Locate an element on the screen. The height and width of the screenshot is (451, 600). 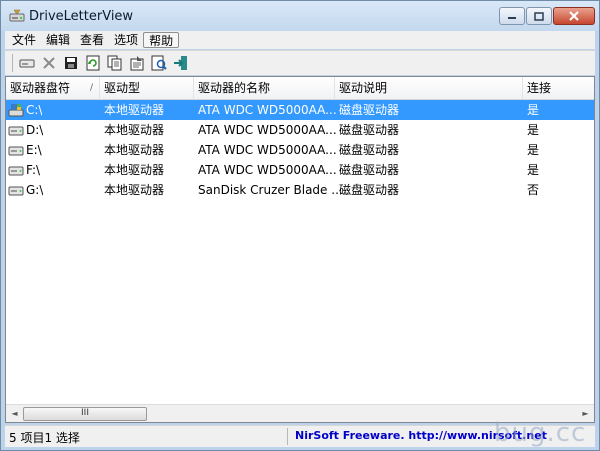
save-icon is located at coordinates (71, 63).